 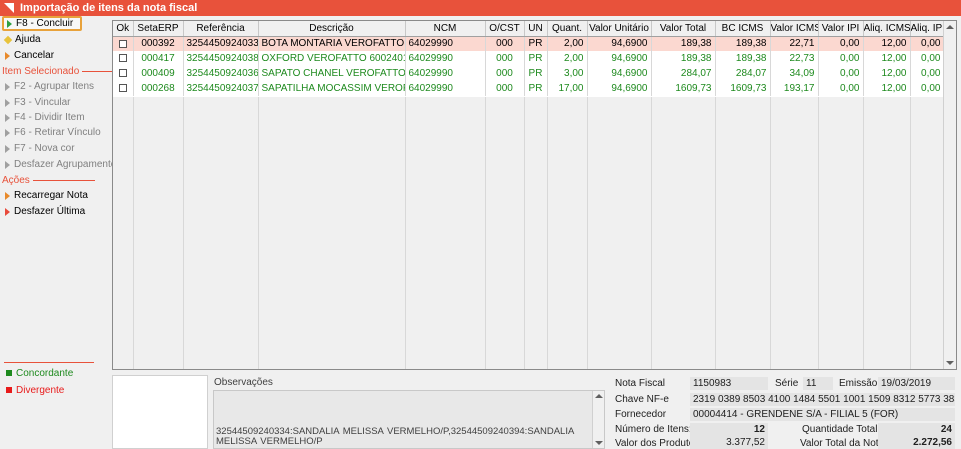 What do you see at coordinates (683, 29) in the screenshot?
I see `col-header-valor-total: Valor Total` at bounding box center [683, 29].